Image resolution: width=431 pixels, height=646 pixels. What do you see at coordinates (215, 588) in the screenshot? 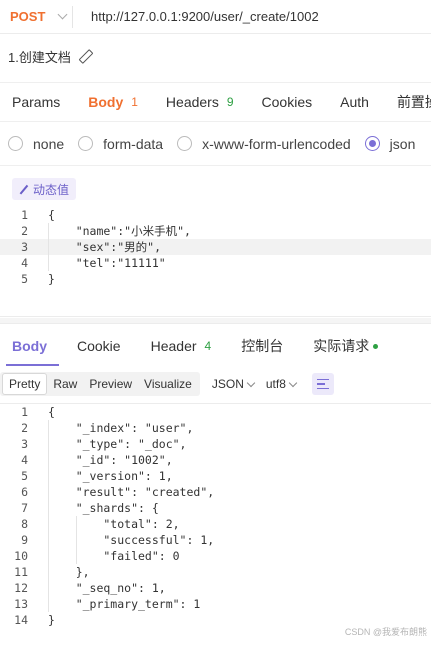
I see `code-line: 12 "_seq_no": 1,` at bounding box center [215, 588].